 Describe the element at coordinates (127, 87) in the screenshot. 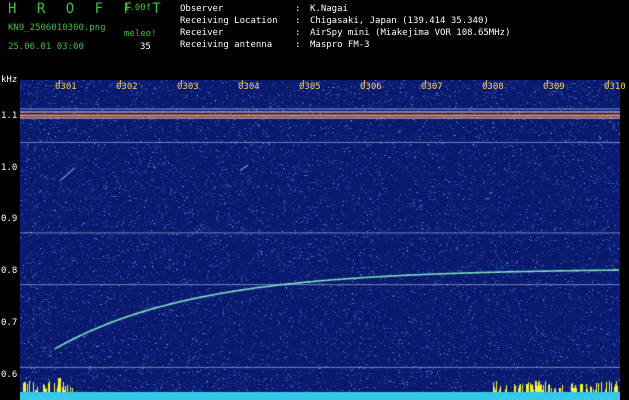

I see `x-tick-label: 0302` at that location.